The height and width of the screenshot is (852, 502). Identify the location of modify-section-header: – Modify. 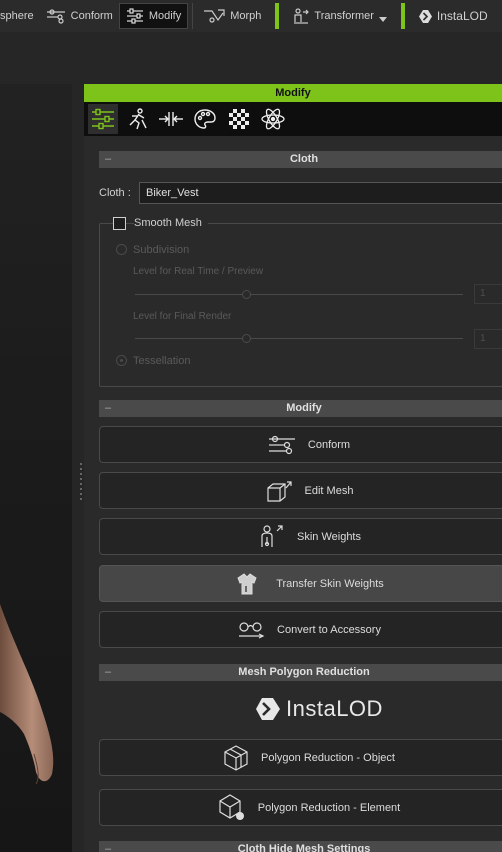
(300, 408).